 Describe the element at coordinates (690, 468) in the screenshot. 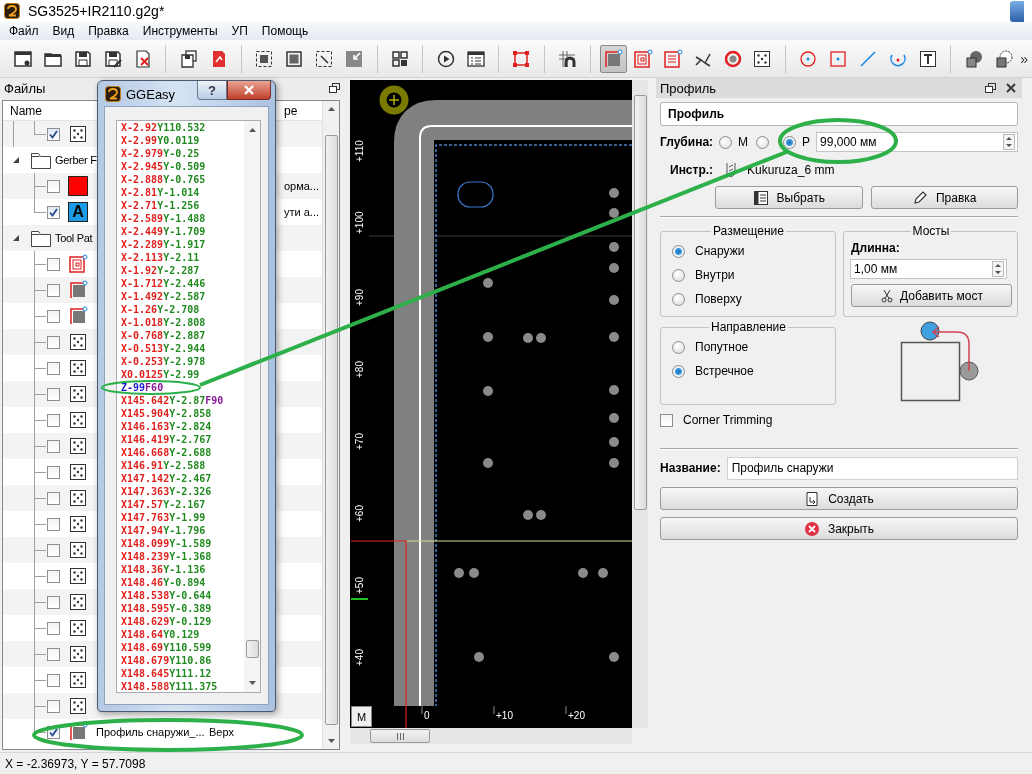

I see `field-label: Название:` at that location.